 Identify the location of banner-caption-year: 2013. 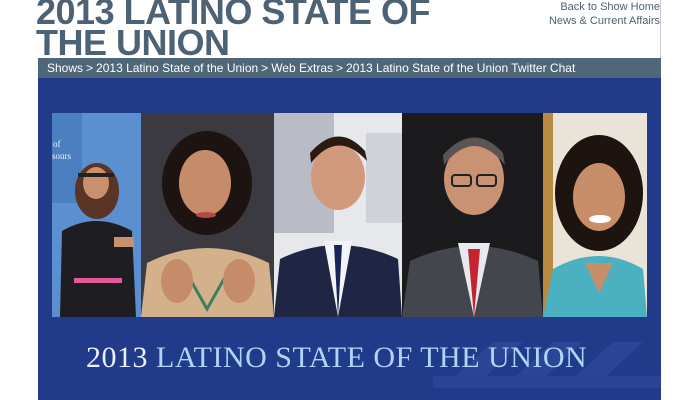
(117, 357).